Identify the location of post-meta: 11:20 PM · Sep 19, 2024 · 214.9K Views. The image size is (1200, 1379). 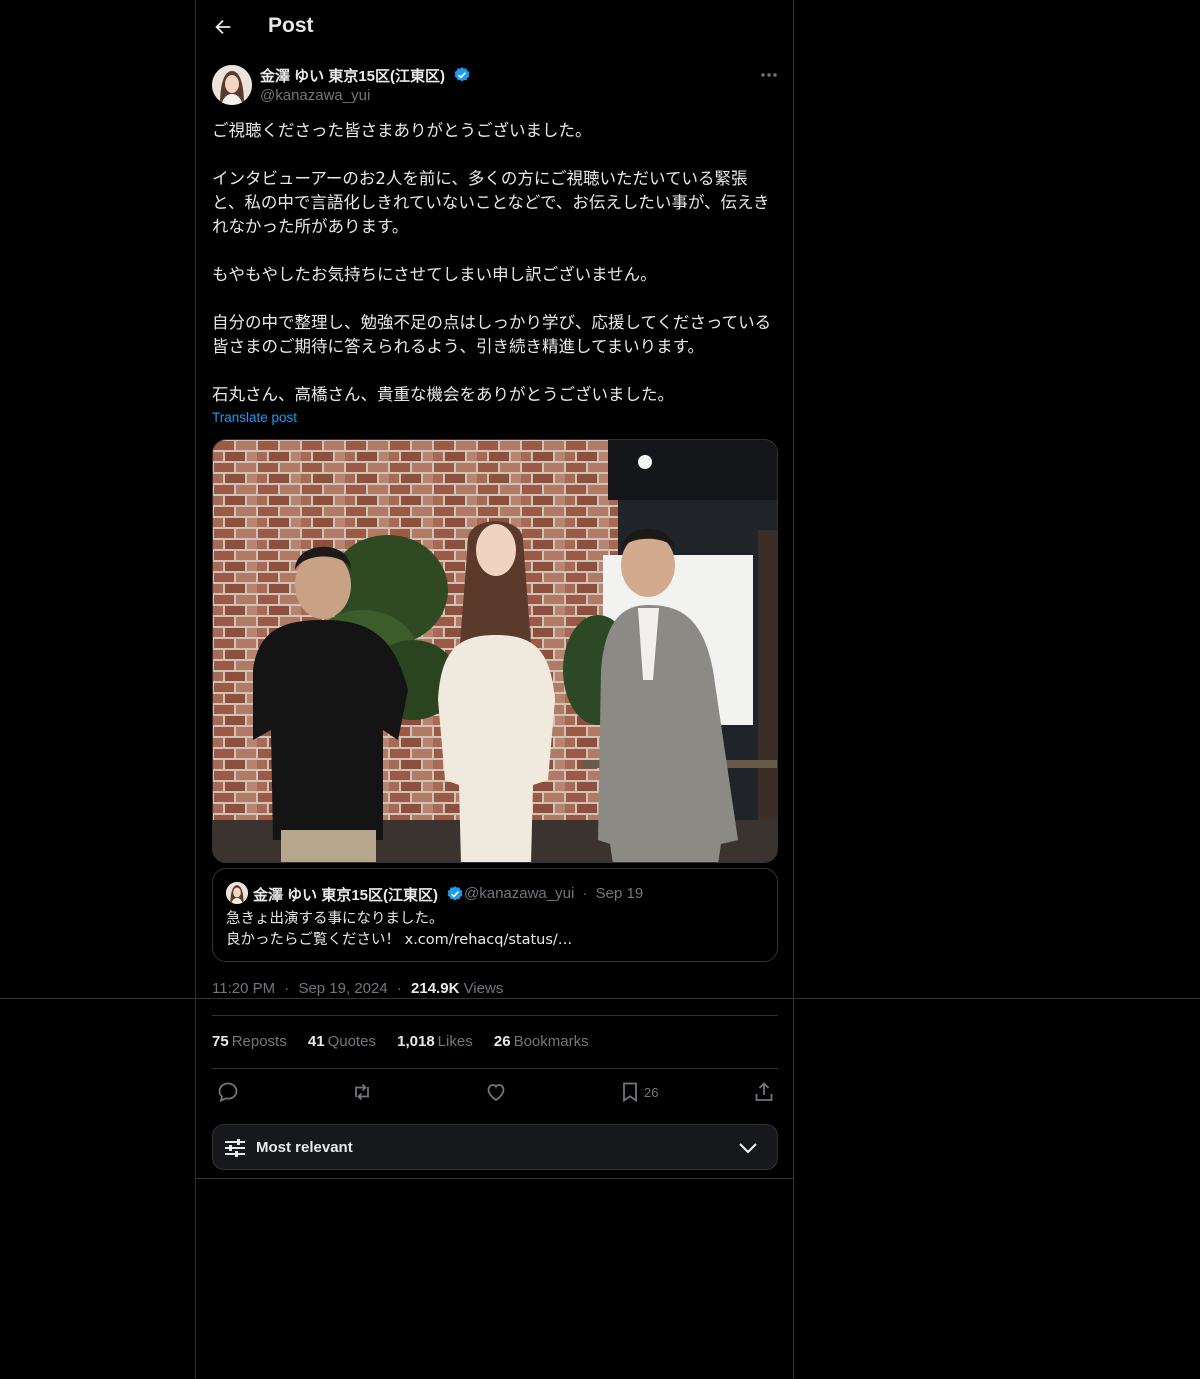
(357, 988).